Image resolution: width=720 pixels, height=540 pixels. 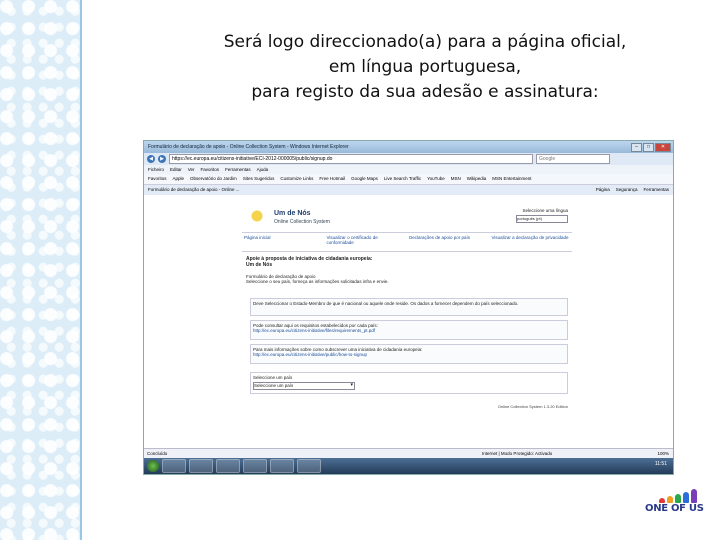 What do you see at coordinates (545, 210) in the screenshot?
I see `language-label: Seleccione uma língua` at bounding box center [545, 210].